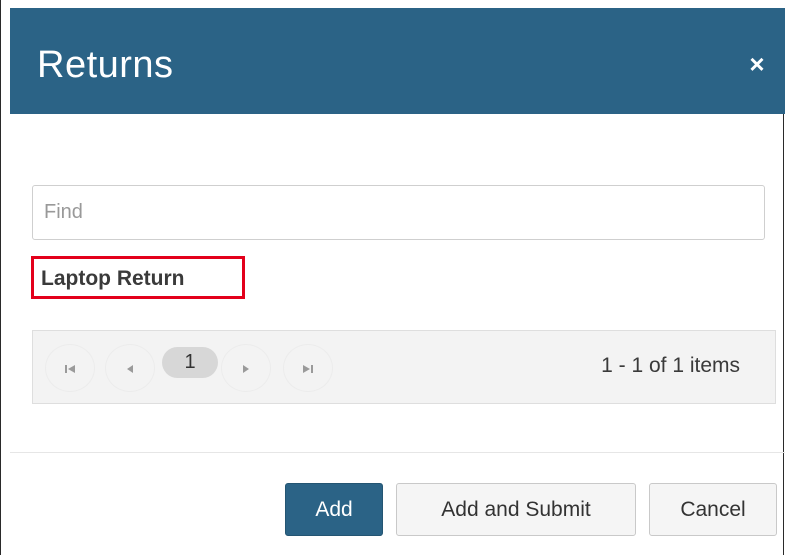  I want to click on previous-page-icon, so click(130, 368).